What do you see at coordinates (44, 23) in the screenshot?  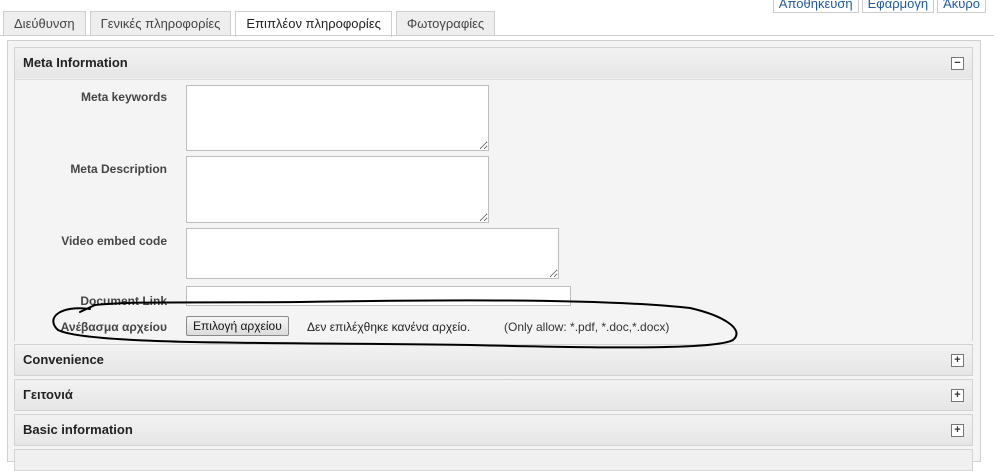 I see `tab-address: Διεύθυνση` at bounding box center [44, 23].